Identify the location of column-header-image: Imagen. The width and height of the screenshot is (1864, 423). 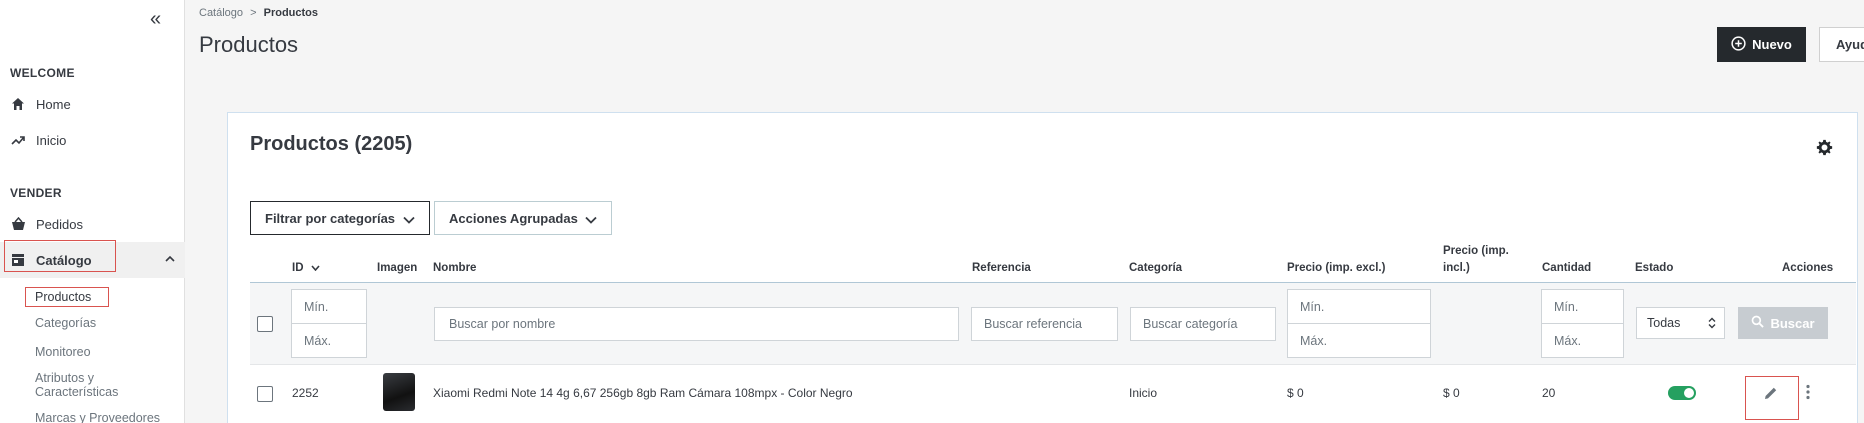
(397, 268).